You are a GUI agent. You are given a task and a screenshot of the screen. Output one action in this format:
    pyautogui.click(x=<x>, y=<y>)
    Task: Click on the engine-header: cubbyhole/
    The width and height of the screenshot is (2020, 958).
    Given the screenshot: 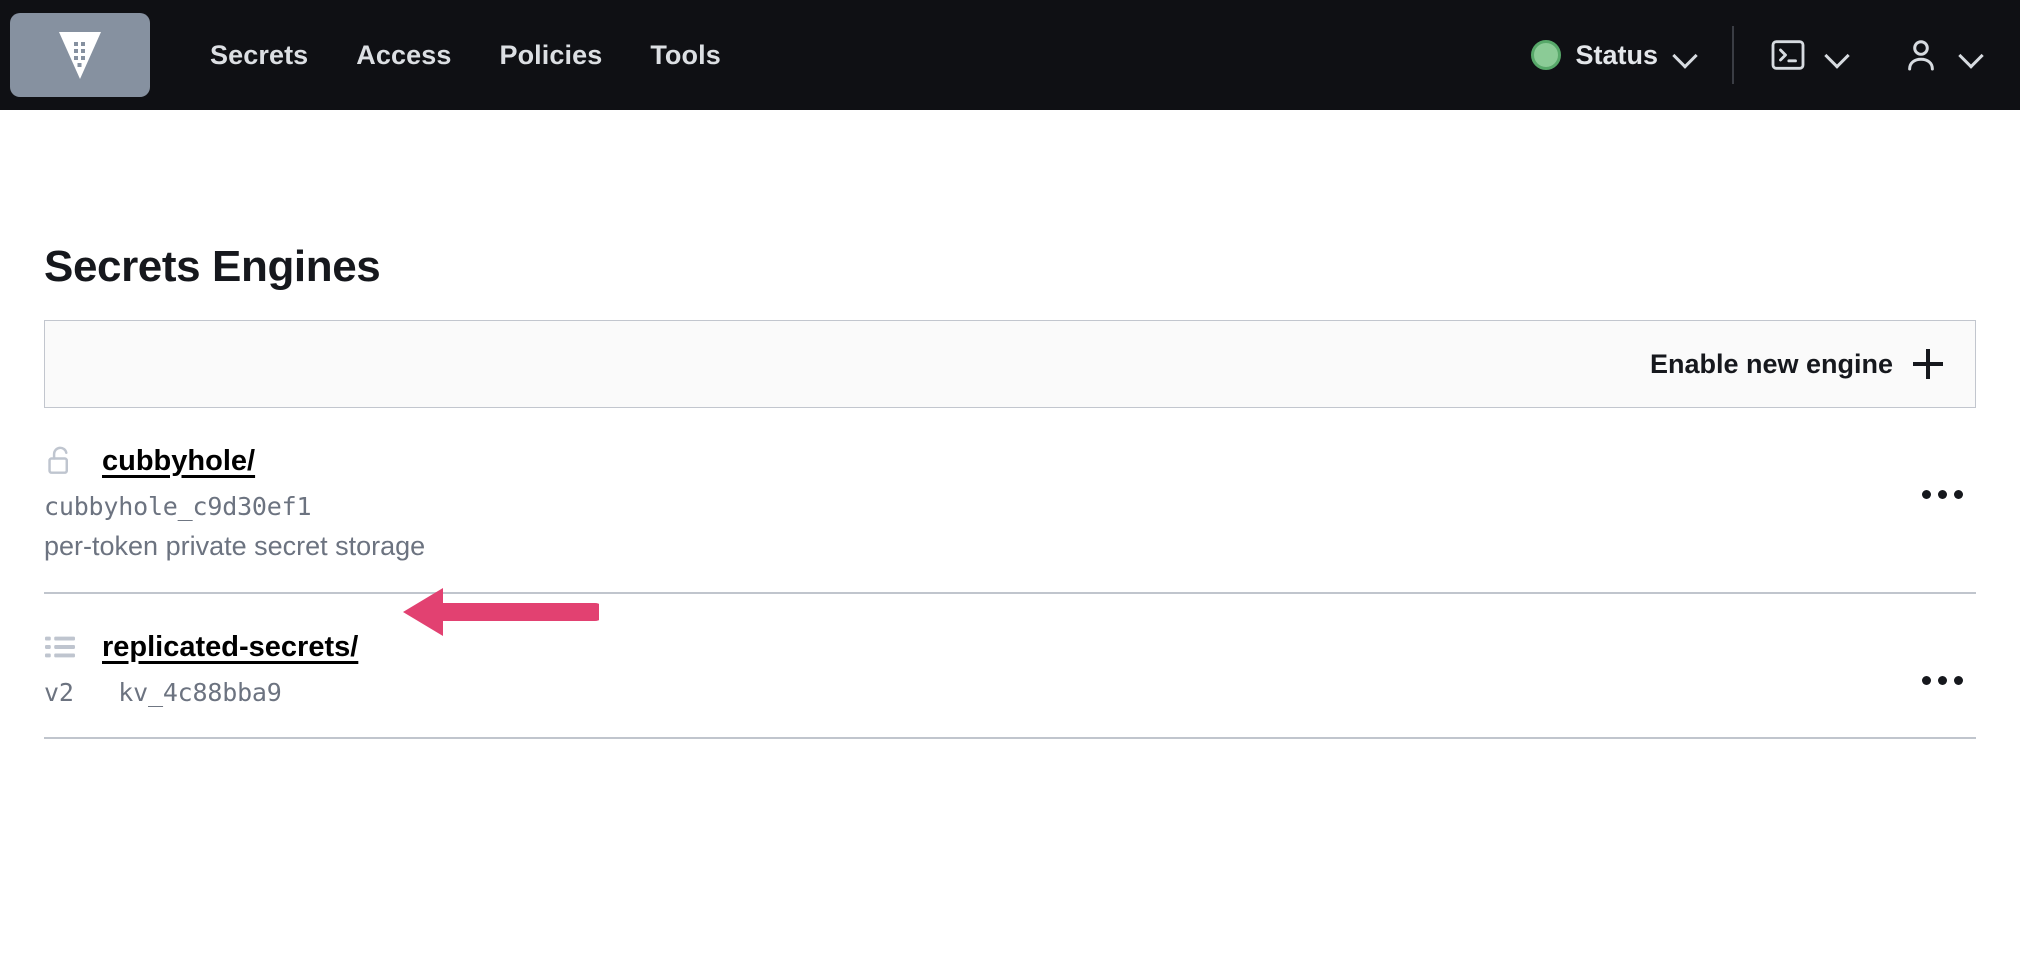 What is the action you would take?
    pyautogui.click(x=1010, y=461)
    